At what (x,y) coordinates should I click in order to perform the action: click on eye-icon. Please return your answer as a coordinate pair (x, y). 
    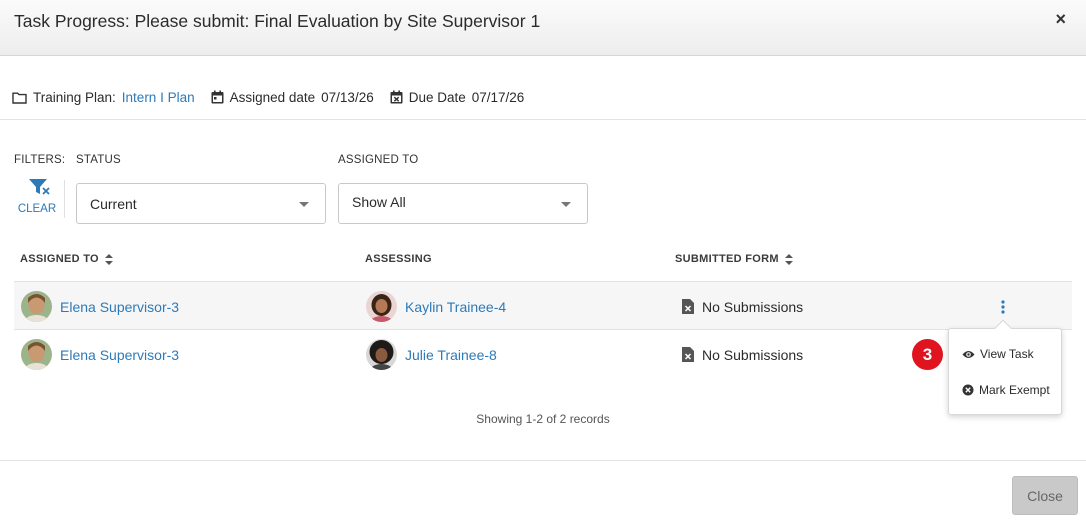
    Looking at the image, I should click on (968, 354).